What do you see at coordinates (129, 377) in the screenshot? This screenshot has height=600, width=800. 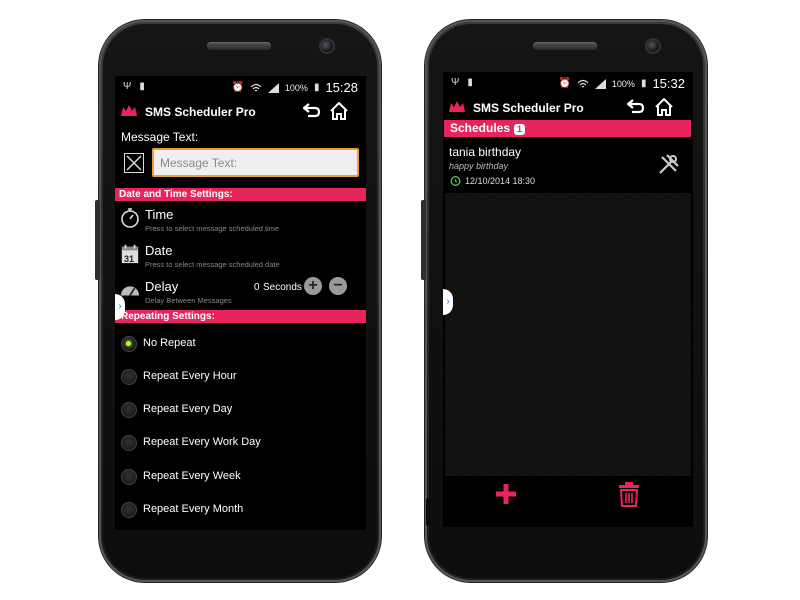 I see `radio-repeat-hour` at bounding box center [129, 377].